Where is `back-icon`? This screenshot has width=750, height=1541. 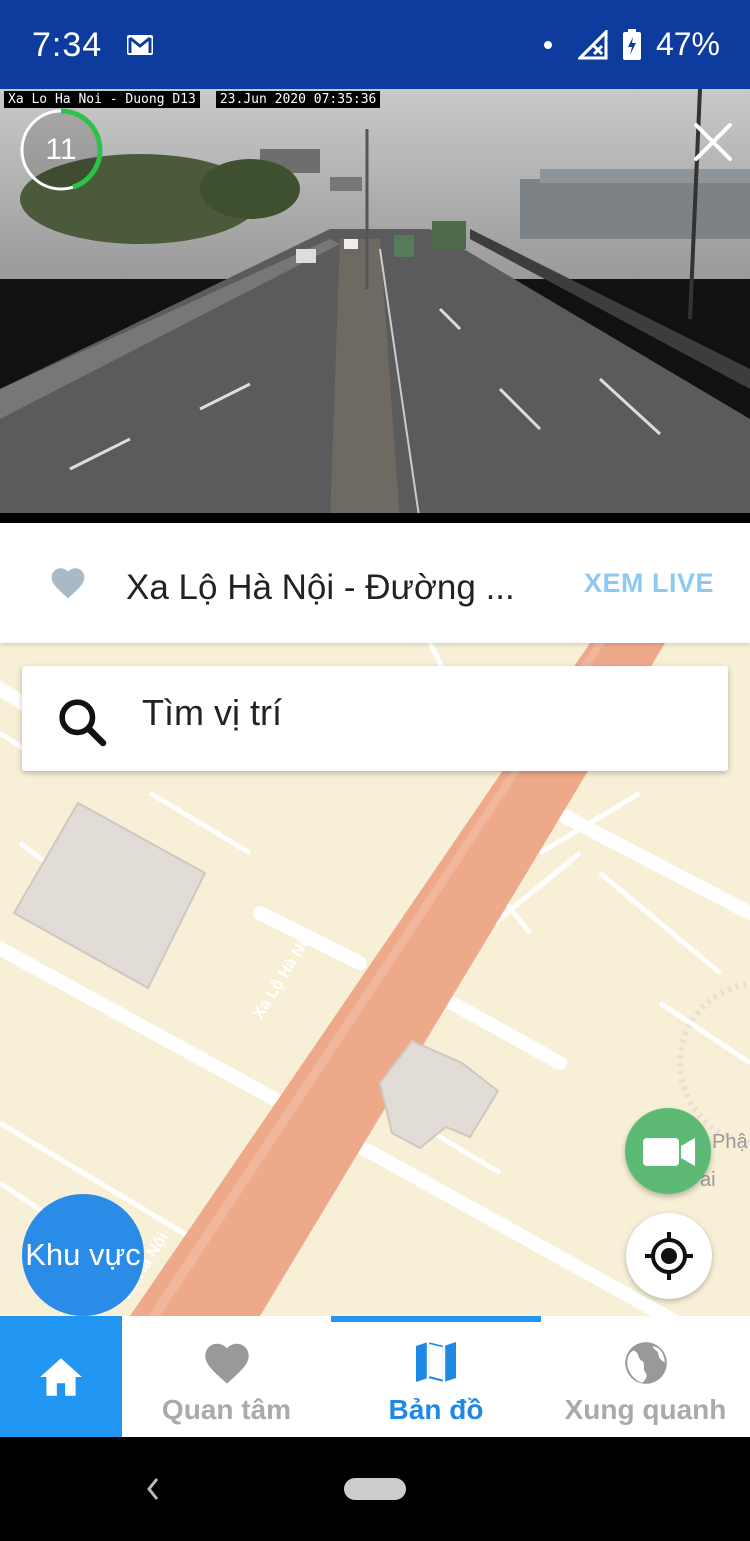
back-icon is located at coordinates (153, 1489).